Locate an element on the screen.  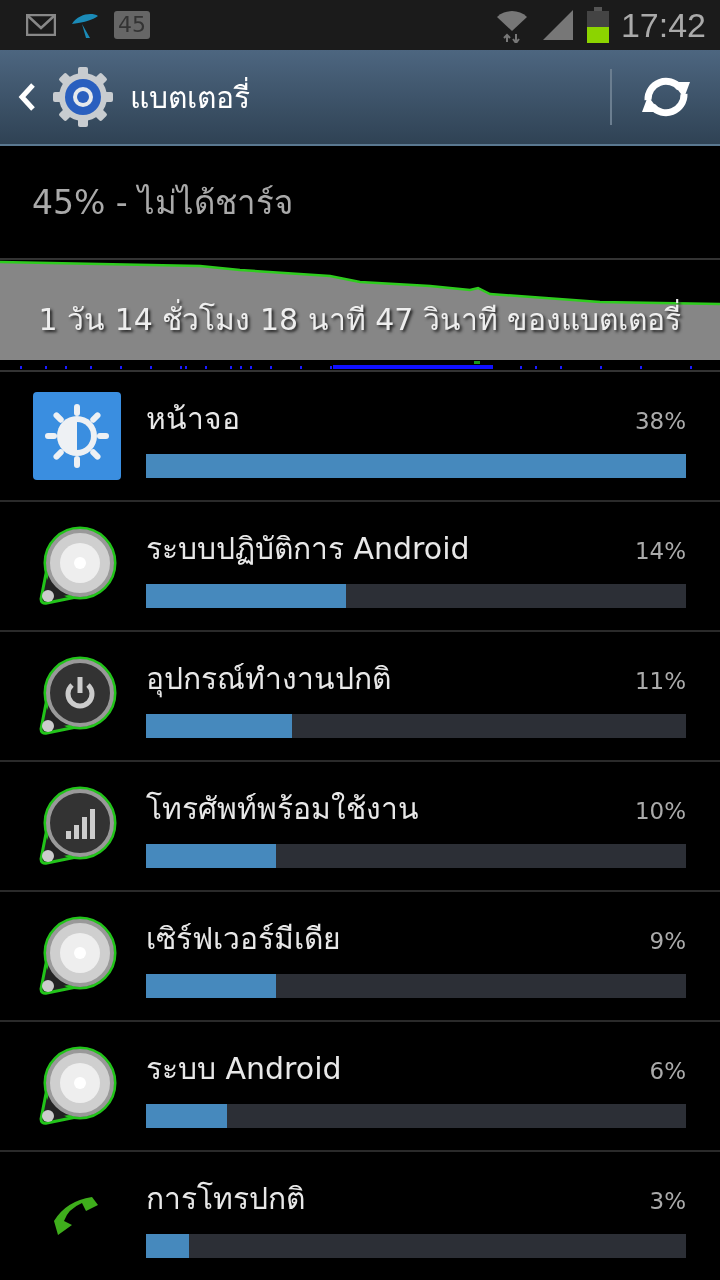
battery-status: 45% - ไม่ได้ชาร์จ is located at coordinates (360, 203).